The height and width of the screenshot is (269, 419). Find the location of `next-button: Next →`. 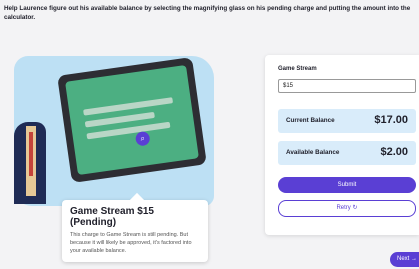

next-button: Next → is located at coordinates (404, 259).